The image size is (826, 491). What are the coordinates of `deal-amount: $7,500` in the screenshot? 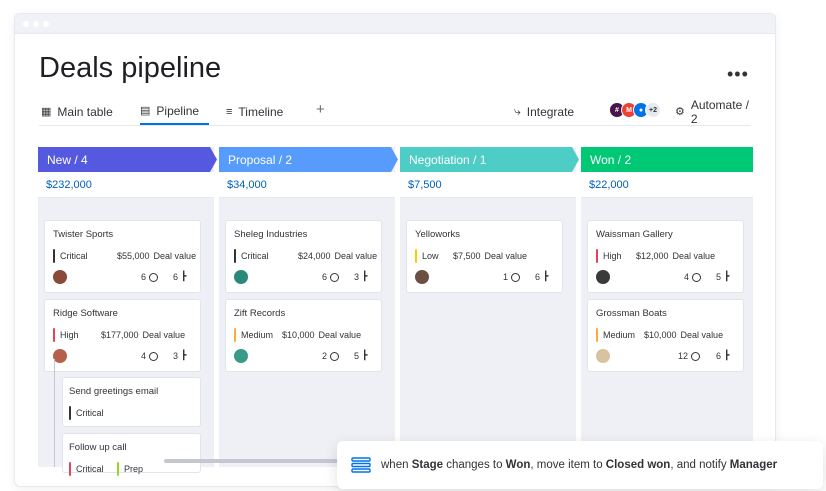 It's located at (467, 255).